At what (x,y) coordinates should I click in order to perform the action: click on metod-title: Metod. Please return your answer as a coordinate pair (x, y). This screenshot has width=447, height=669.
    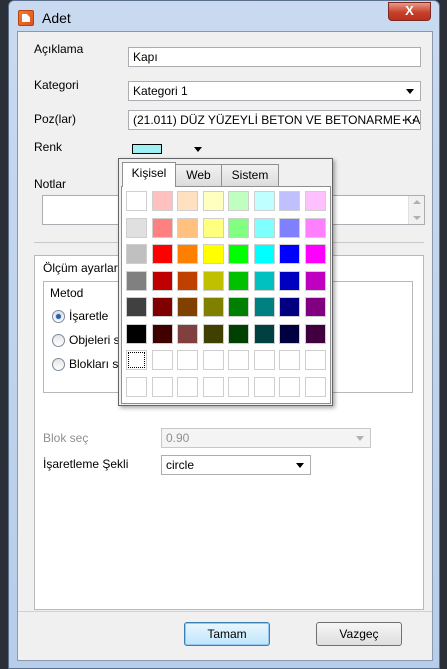
    Looking at the image, I should click on (66, 293).